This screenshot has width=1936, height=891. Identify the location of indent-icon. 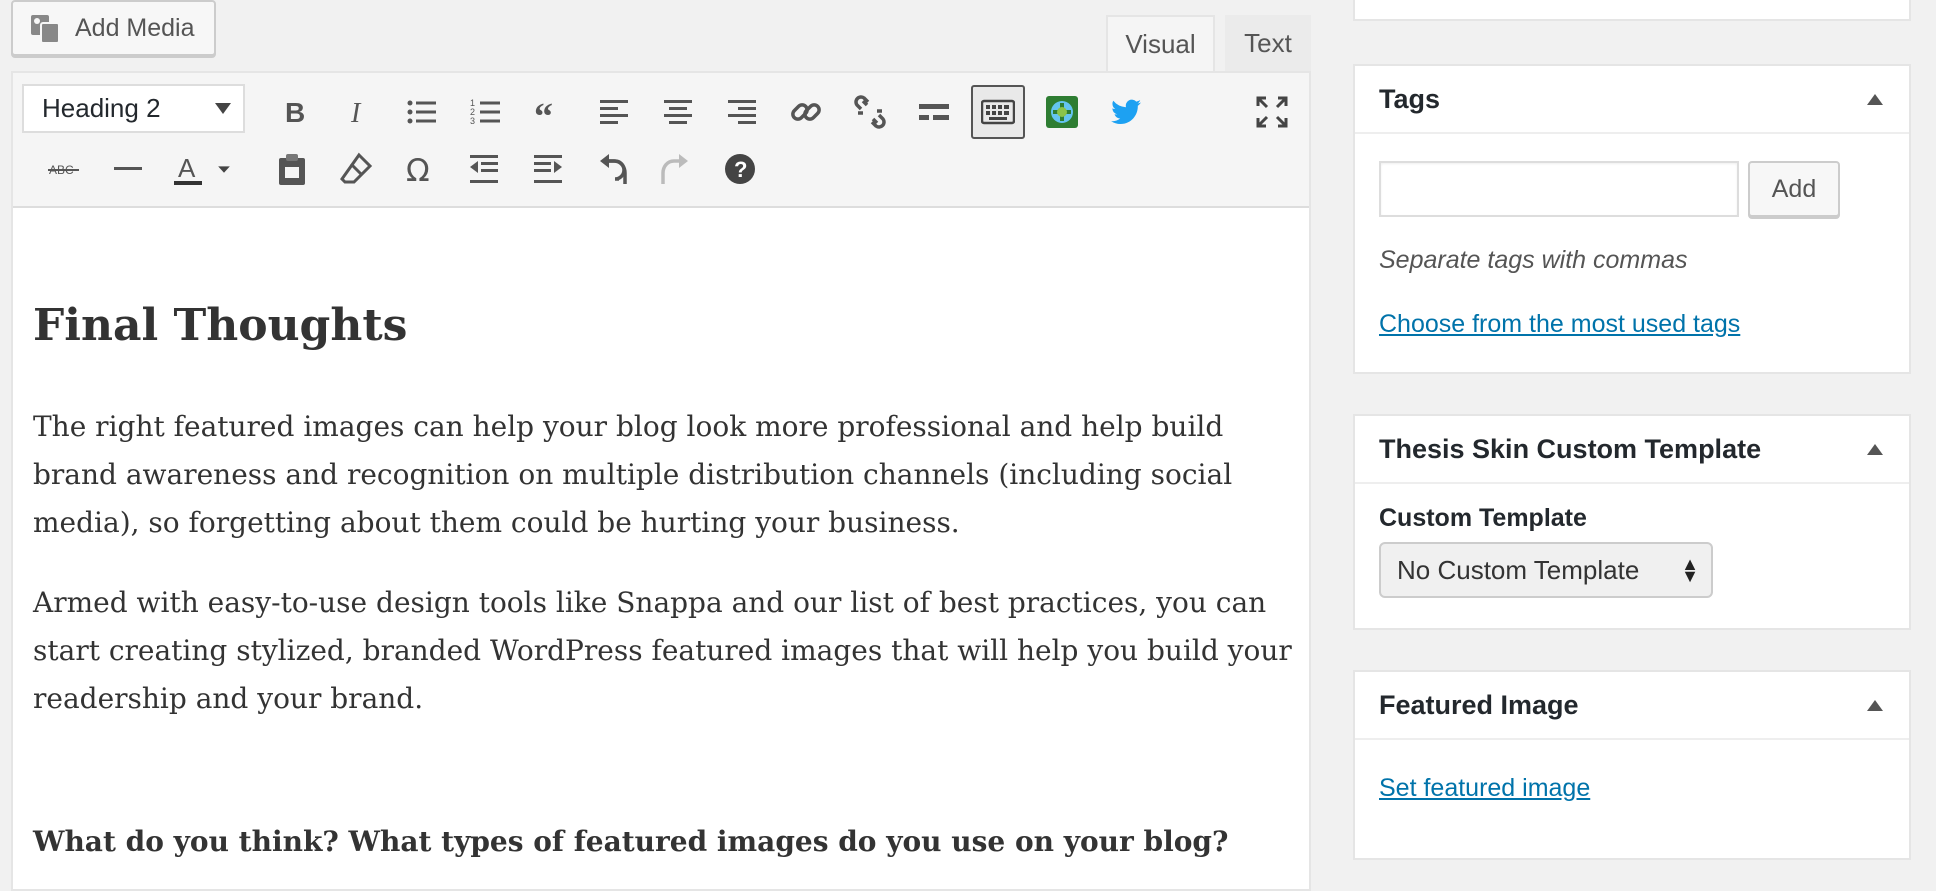
(548, 169).